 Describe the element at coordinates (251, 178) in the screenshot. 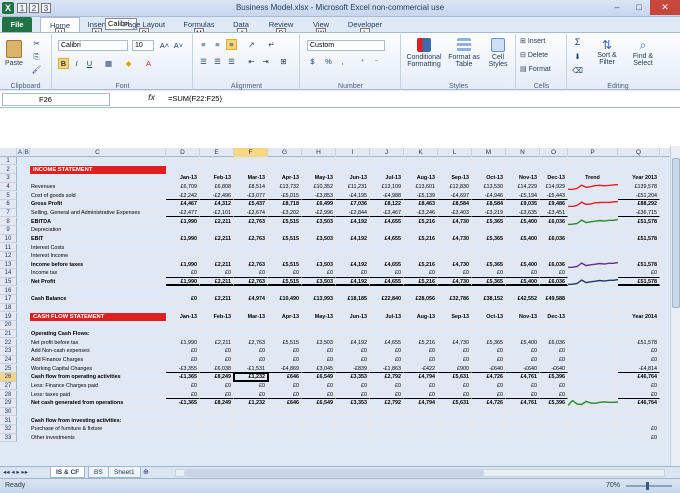

I see `cell-f3: Mar-13` at that location.